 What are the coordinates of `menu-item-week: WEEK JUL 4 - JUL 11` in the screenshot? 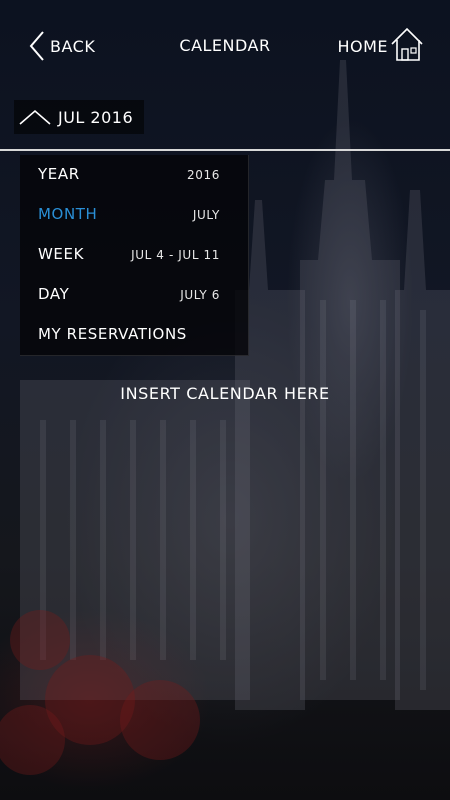 It's located at (134, 255).